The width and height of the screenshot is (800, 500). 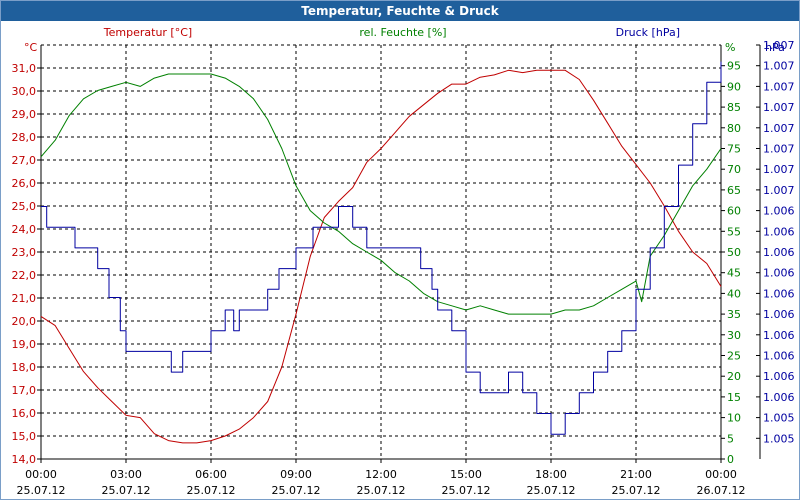 I want to click on humidity-unit: %, so click(x=730, y=47).